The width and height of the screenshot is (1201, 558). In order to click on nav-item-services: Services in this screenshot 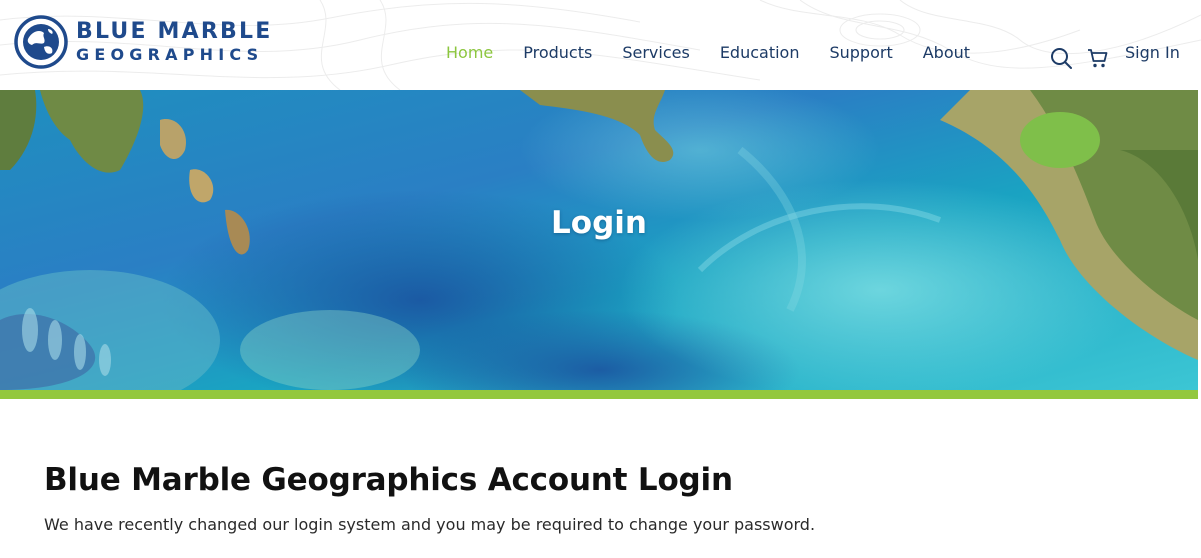, I will do `click(655, 52)`.